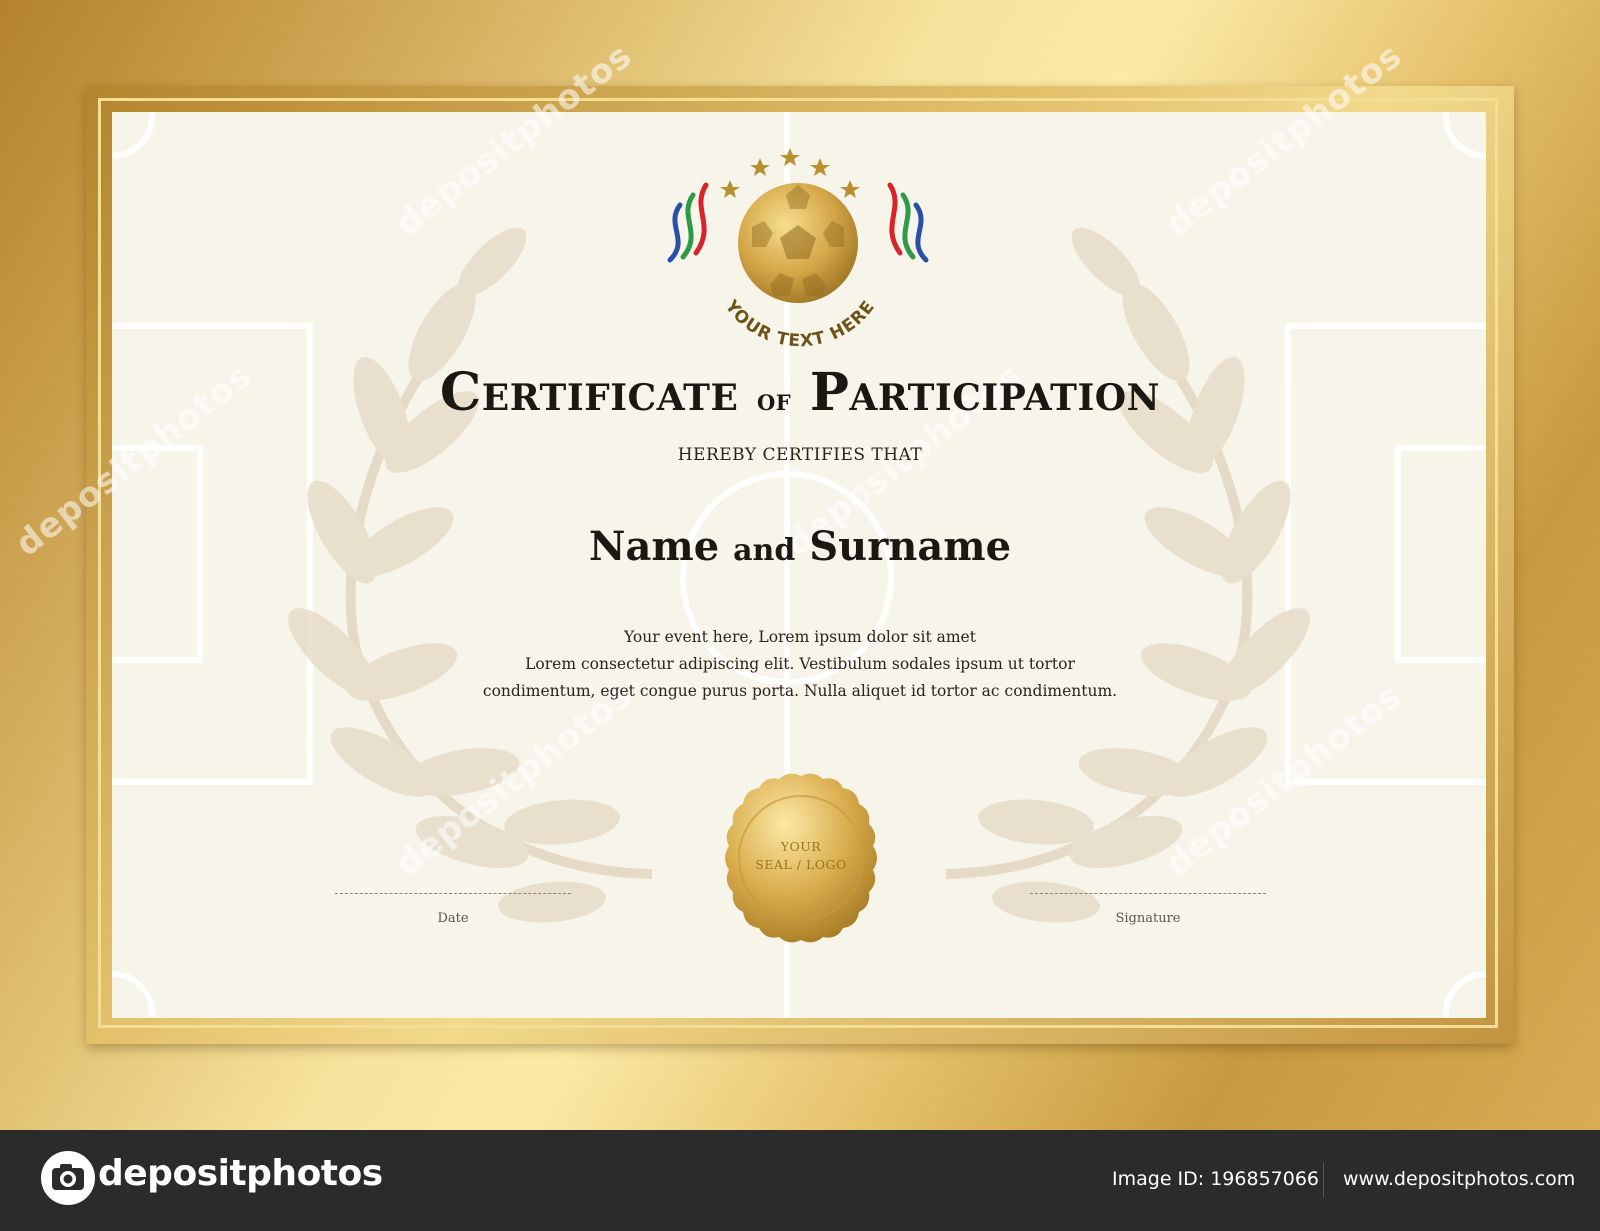  What do you see at coordinates (68, 1178) in the screenshot?
I see `camera-logo-icon` at bounding box center [68, 1178].